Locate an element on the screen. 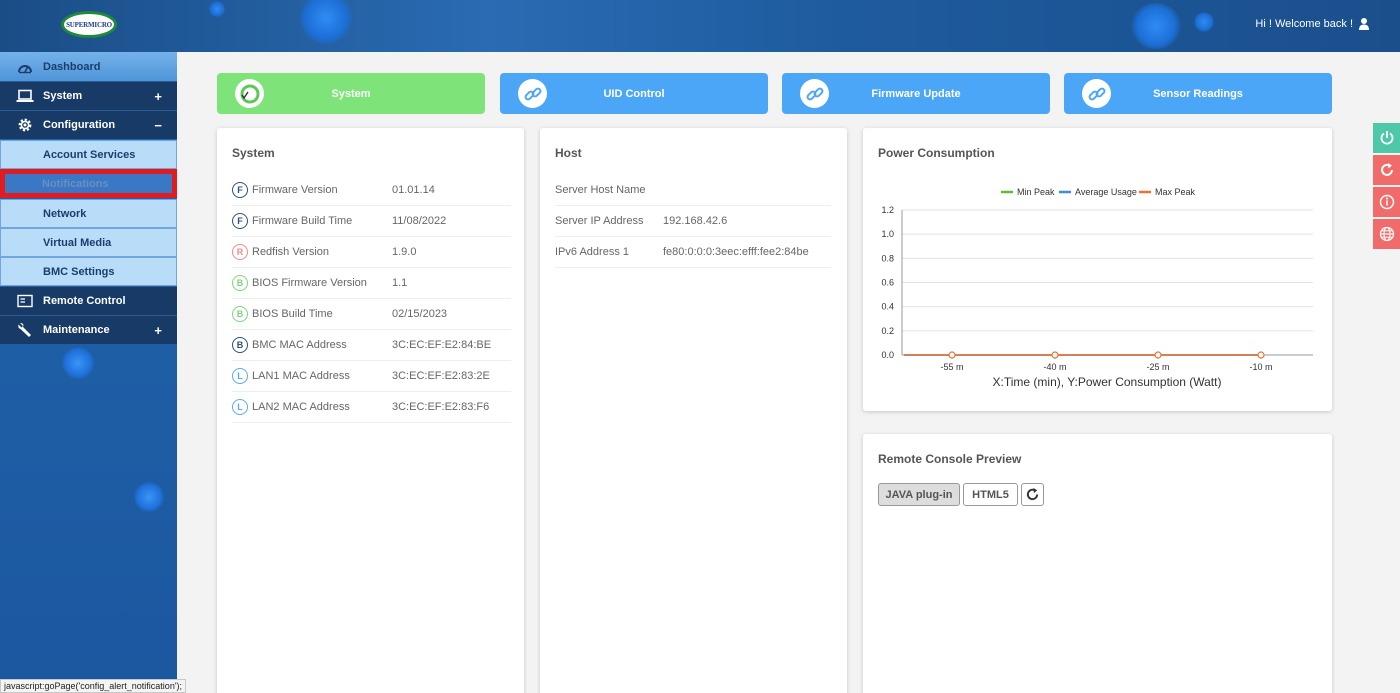 This screenshot has height=693, width=1400. html5-button: HTML5 is located at coordinates (990, 494).